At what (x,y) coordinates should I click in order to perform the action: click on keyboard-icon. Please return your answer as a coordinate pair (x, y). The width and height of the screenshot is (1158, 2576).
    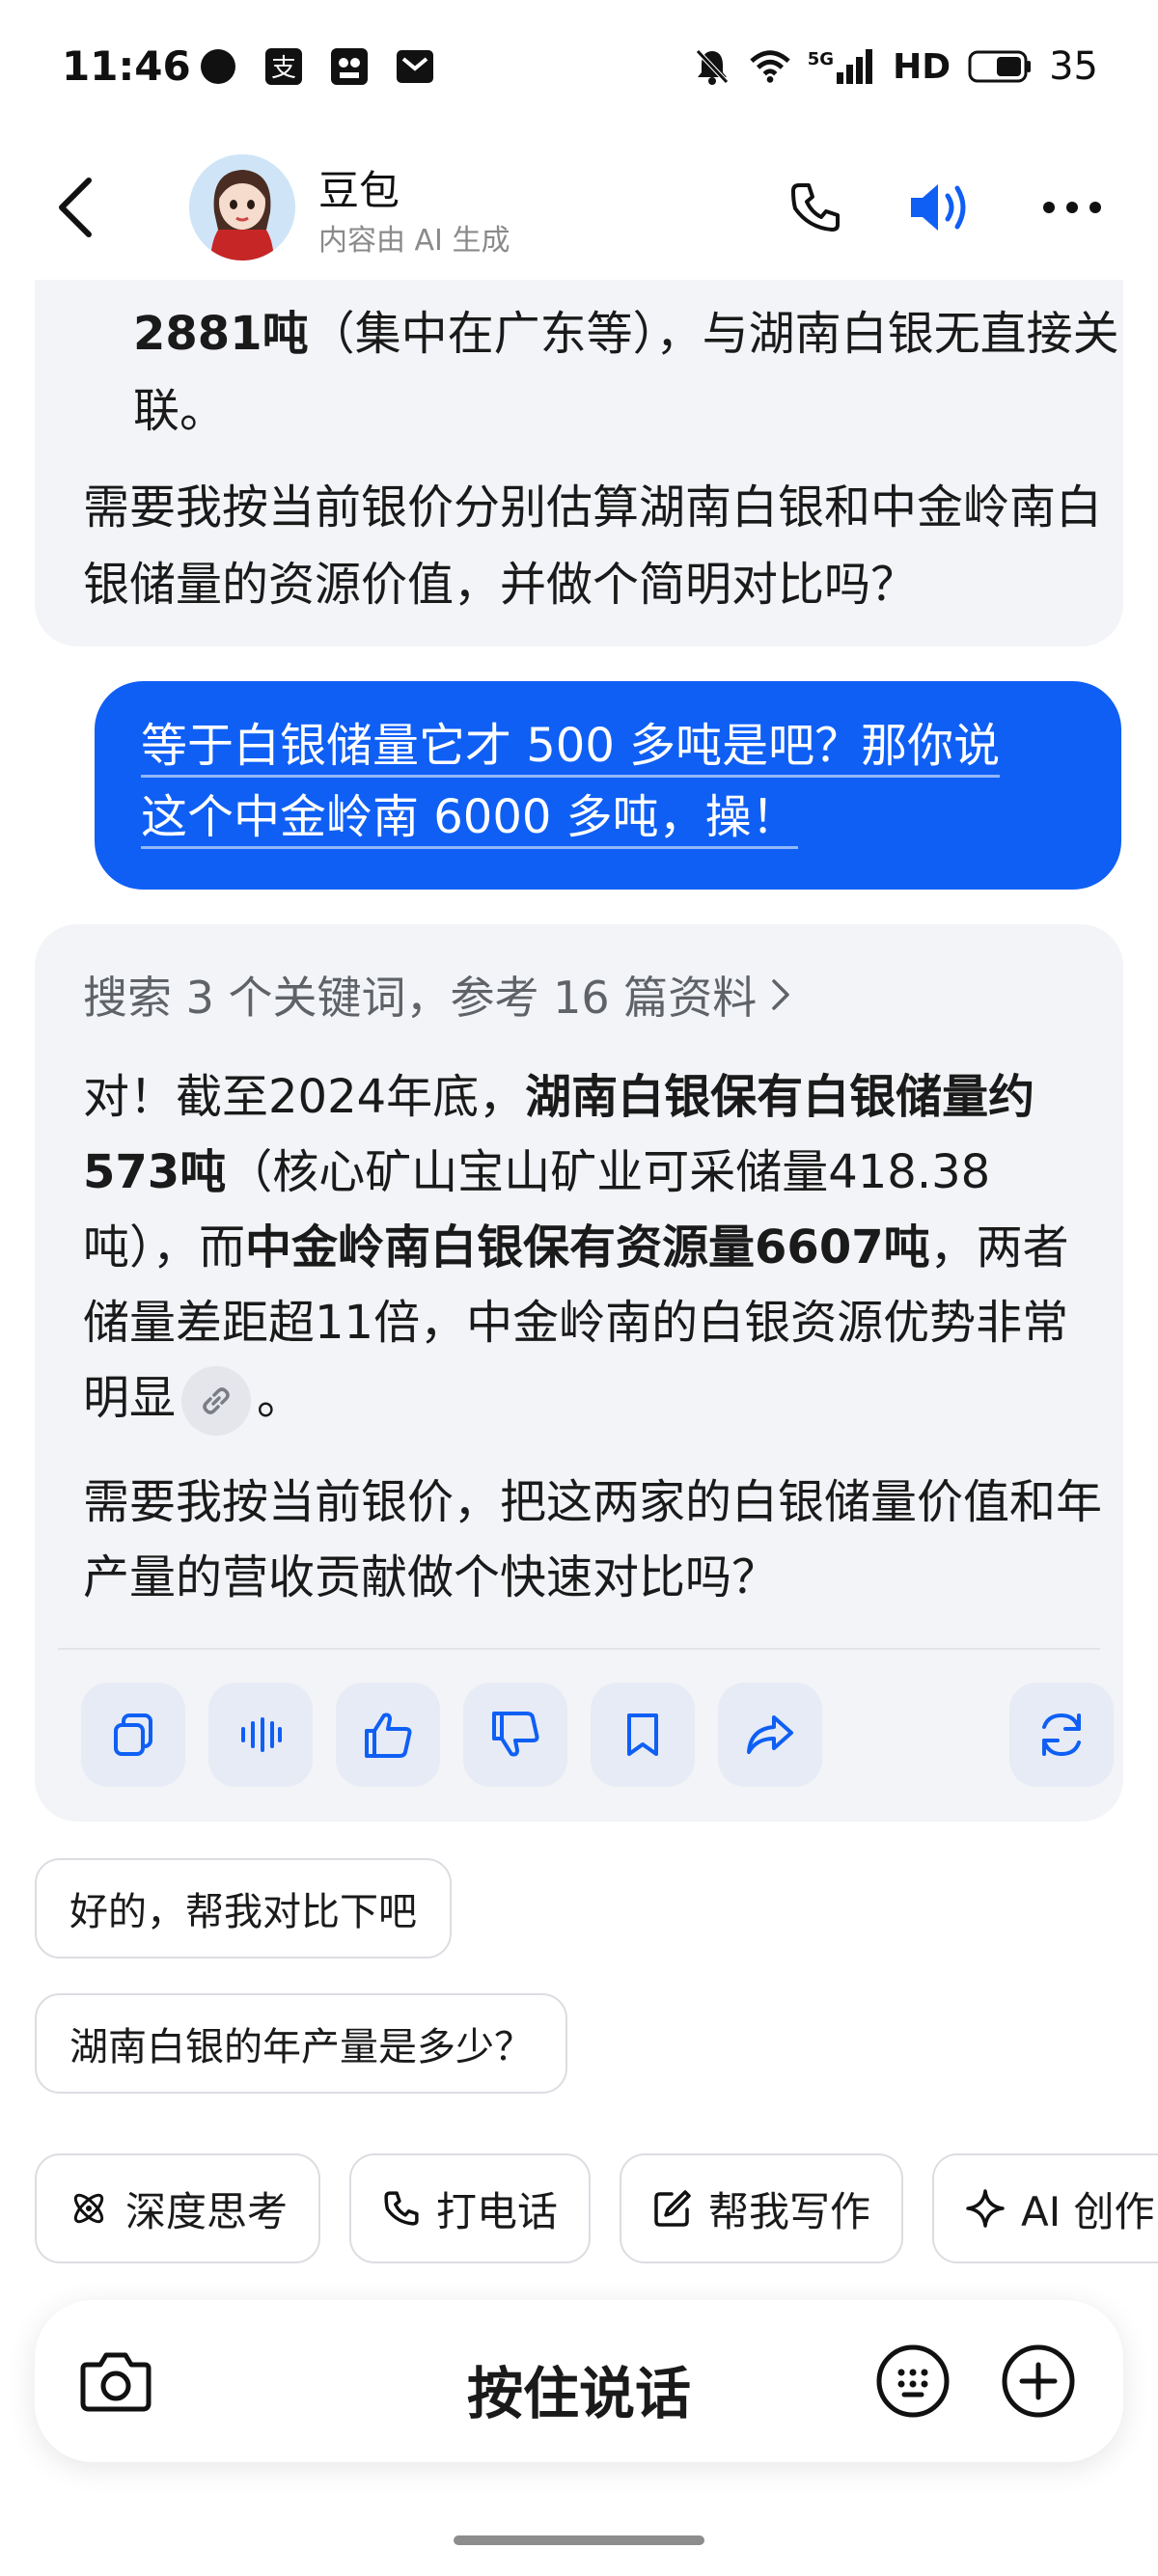
    Looking at the image, I should click on (913, 2381).